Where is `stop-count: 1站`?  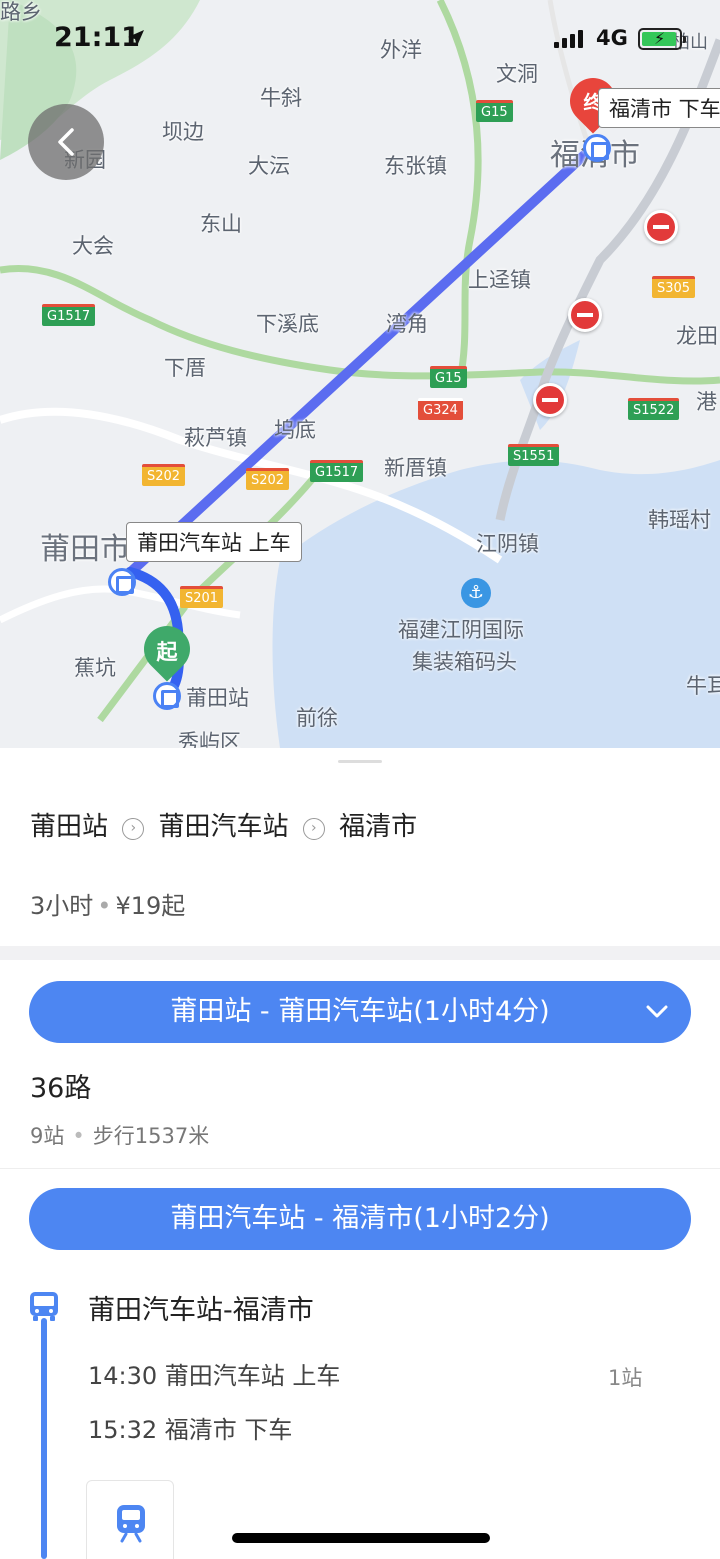 stop-count: 1站 is located at coordinates (625, 1377).